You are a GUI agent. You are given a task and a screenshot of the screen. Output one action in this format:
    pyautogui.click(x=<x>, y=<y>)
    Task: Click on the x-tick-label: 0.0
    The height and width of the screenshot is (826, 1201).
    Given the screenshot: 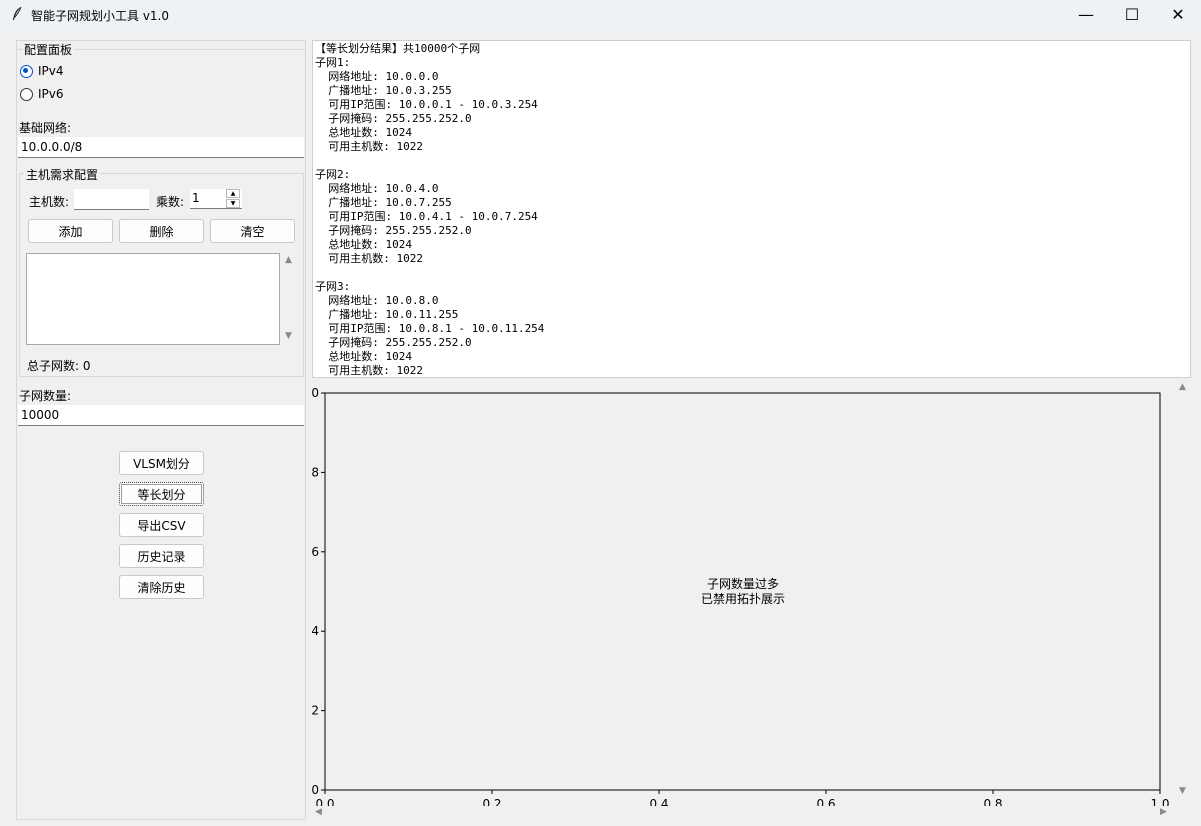 What is the action you would take?
    pyautogui.click(x=324, y=801)
    